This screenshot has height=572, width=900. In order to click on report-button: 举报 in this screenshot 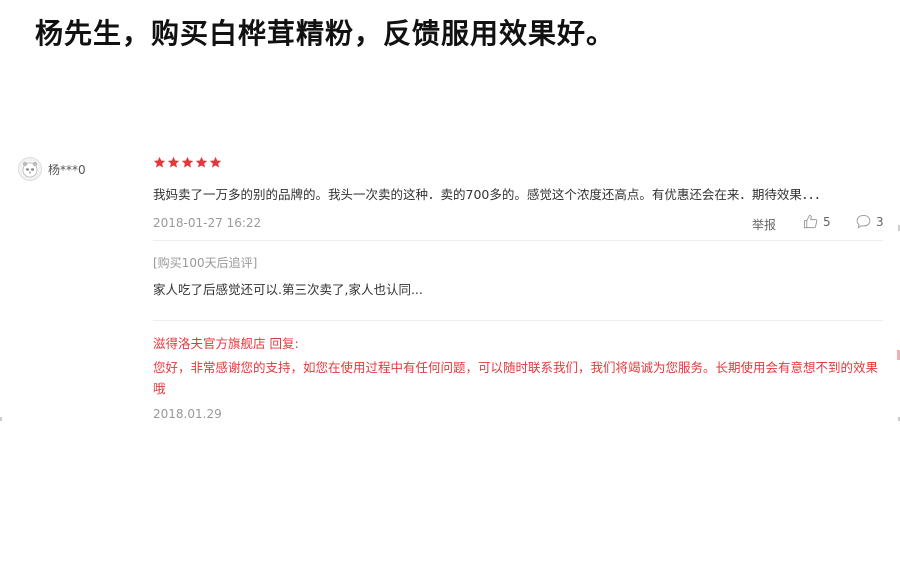, I will do `click(764, 224)`.